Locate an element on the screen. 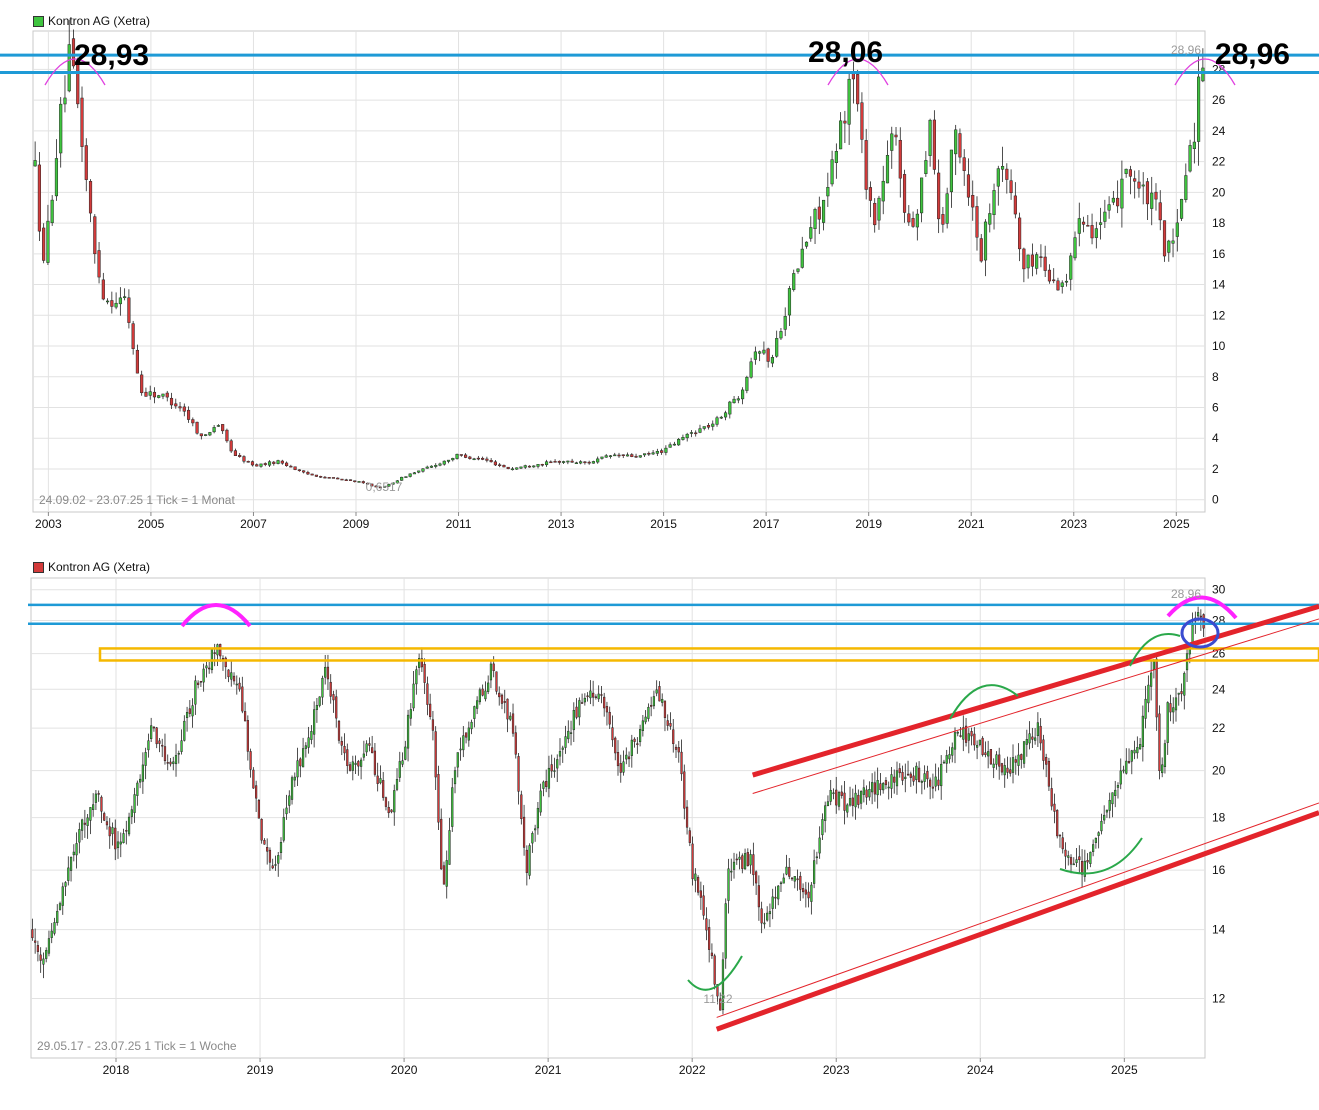 The height and width of the screenshot is (1110, 1319). peak-price-label: 28,96 is located at coordinates (1252, 54).